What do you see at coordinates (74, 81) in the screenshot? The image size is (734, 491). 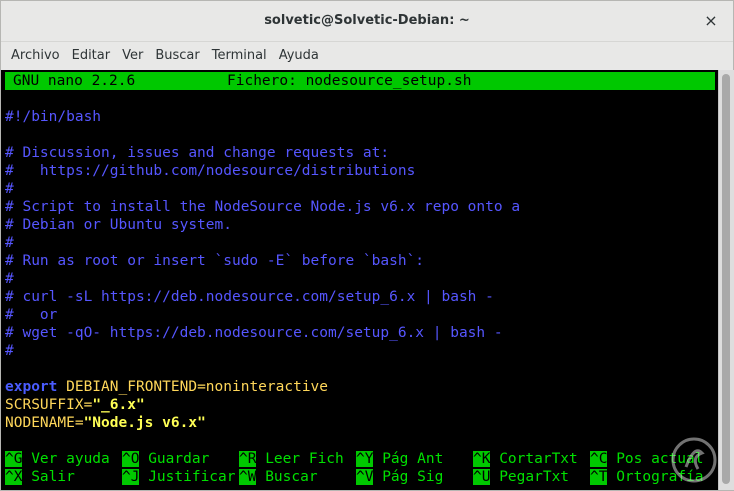 I see `nano-version: GNU nano 2.2.6` at bounding box center [74, 81].